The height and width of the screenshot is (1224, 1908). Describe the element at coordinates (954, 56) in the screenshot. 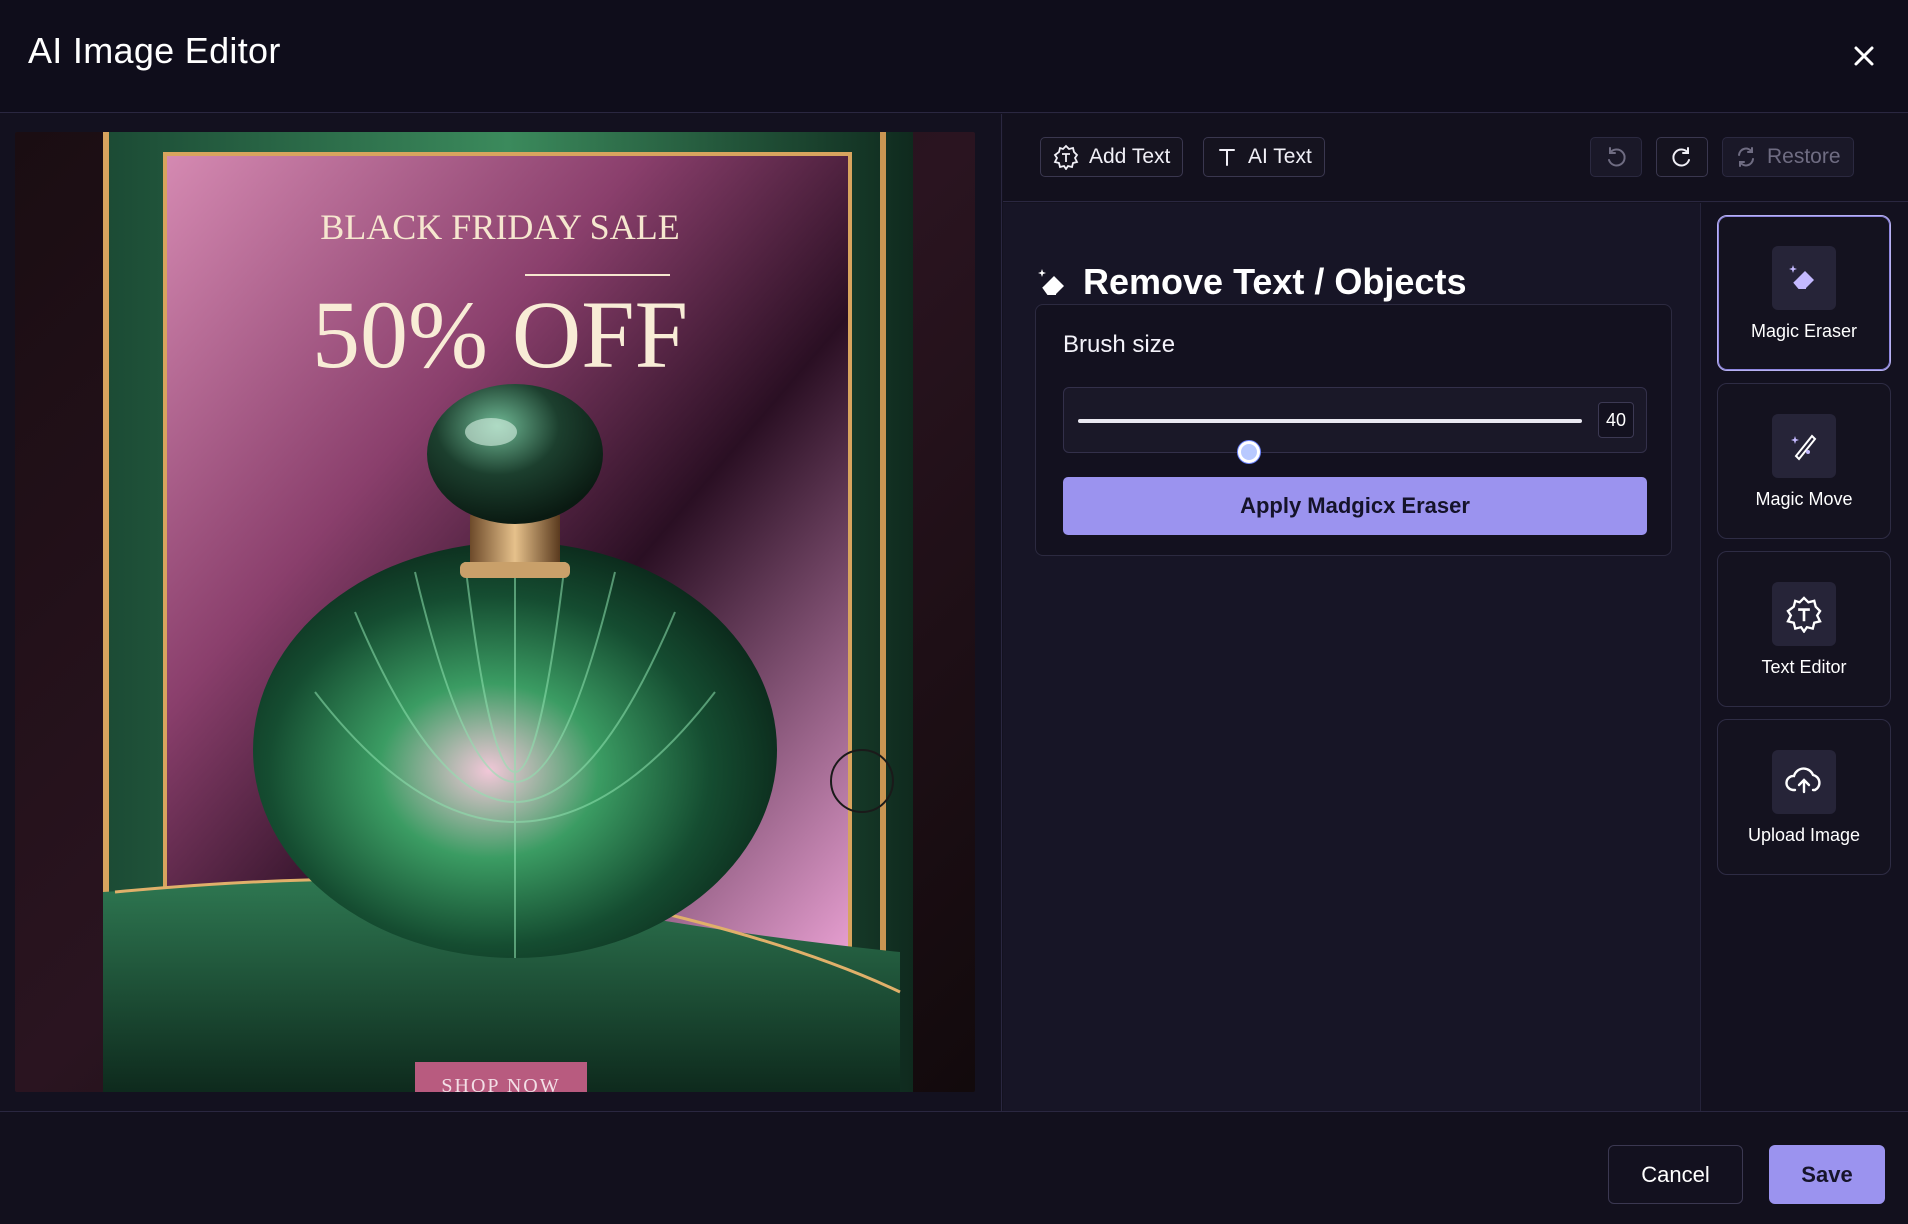

I see `modal-header: AI Image Editor` at that location.